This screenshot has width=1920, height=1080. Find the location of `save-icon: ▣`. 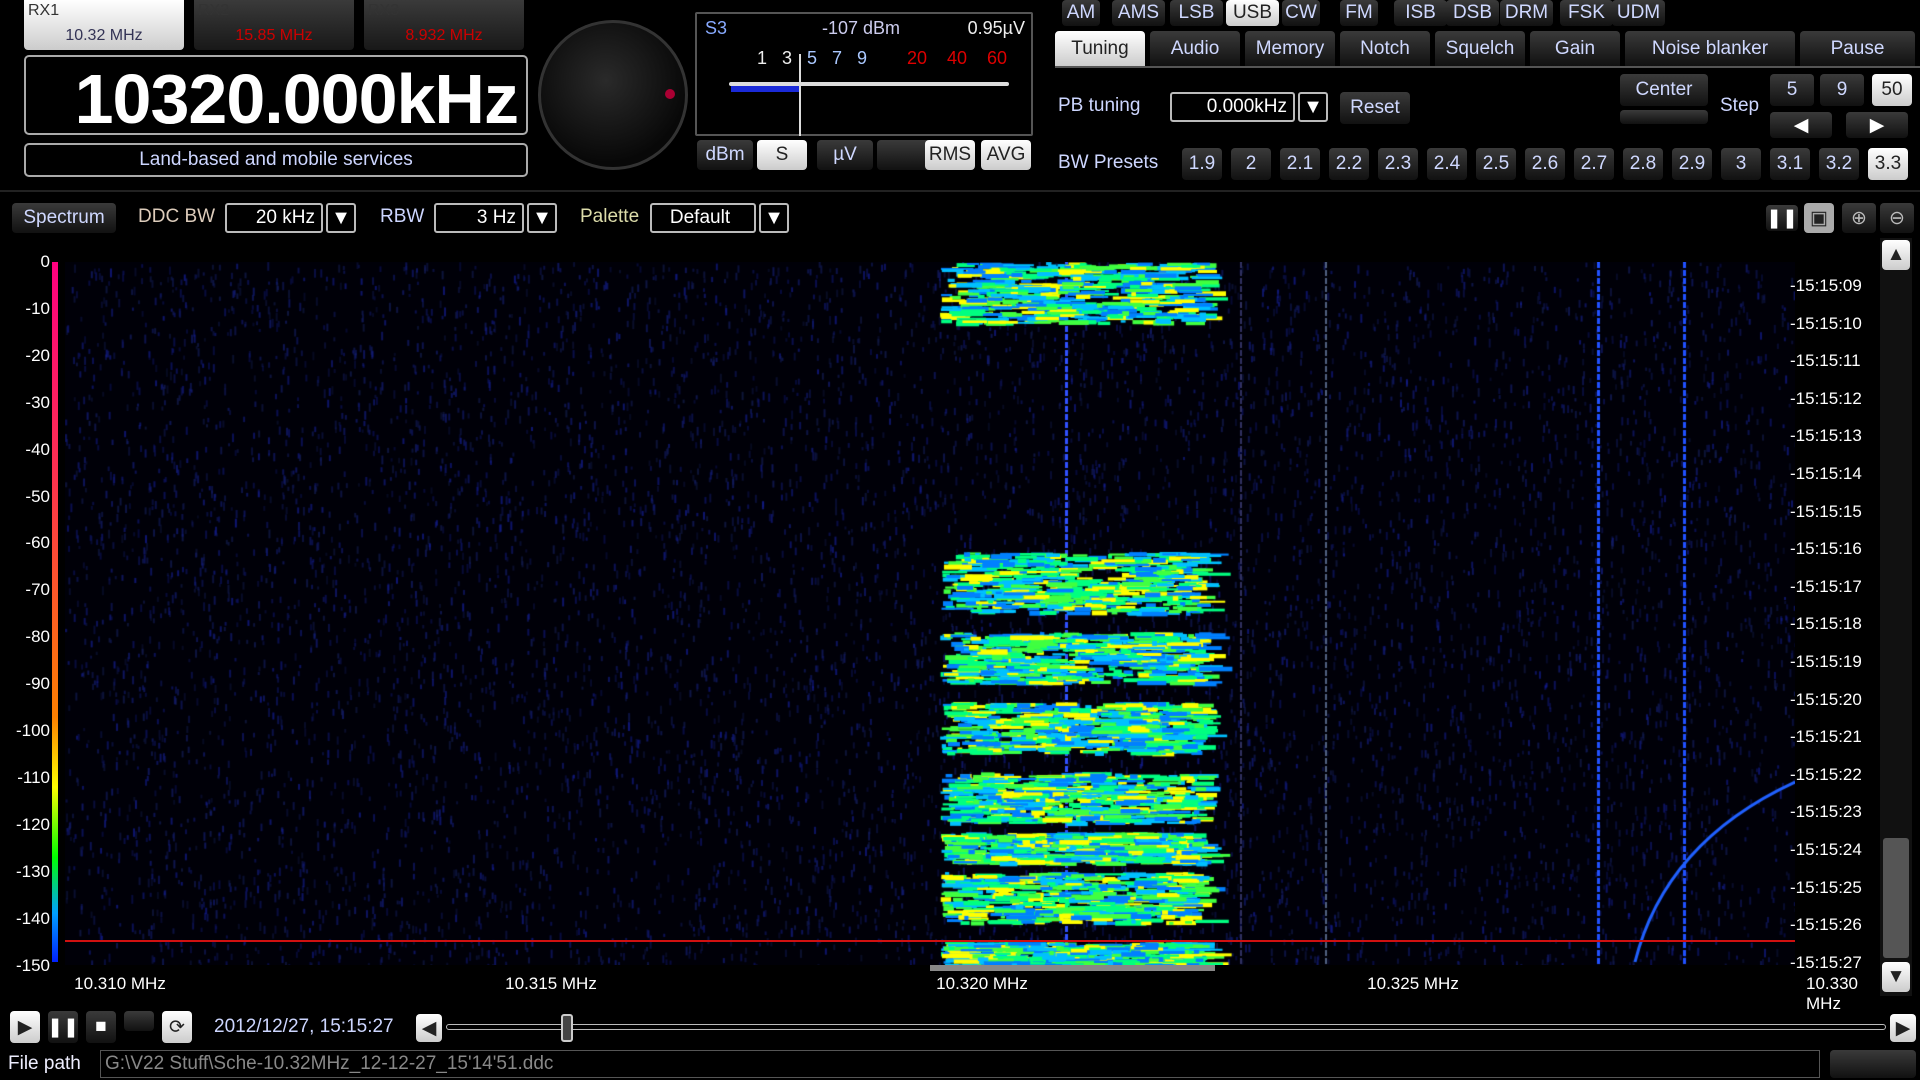

save-icon: ▣ is located at coordinates (1819, 218).